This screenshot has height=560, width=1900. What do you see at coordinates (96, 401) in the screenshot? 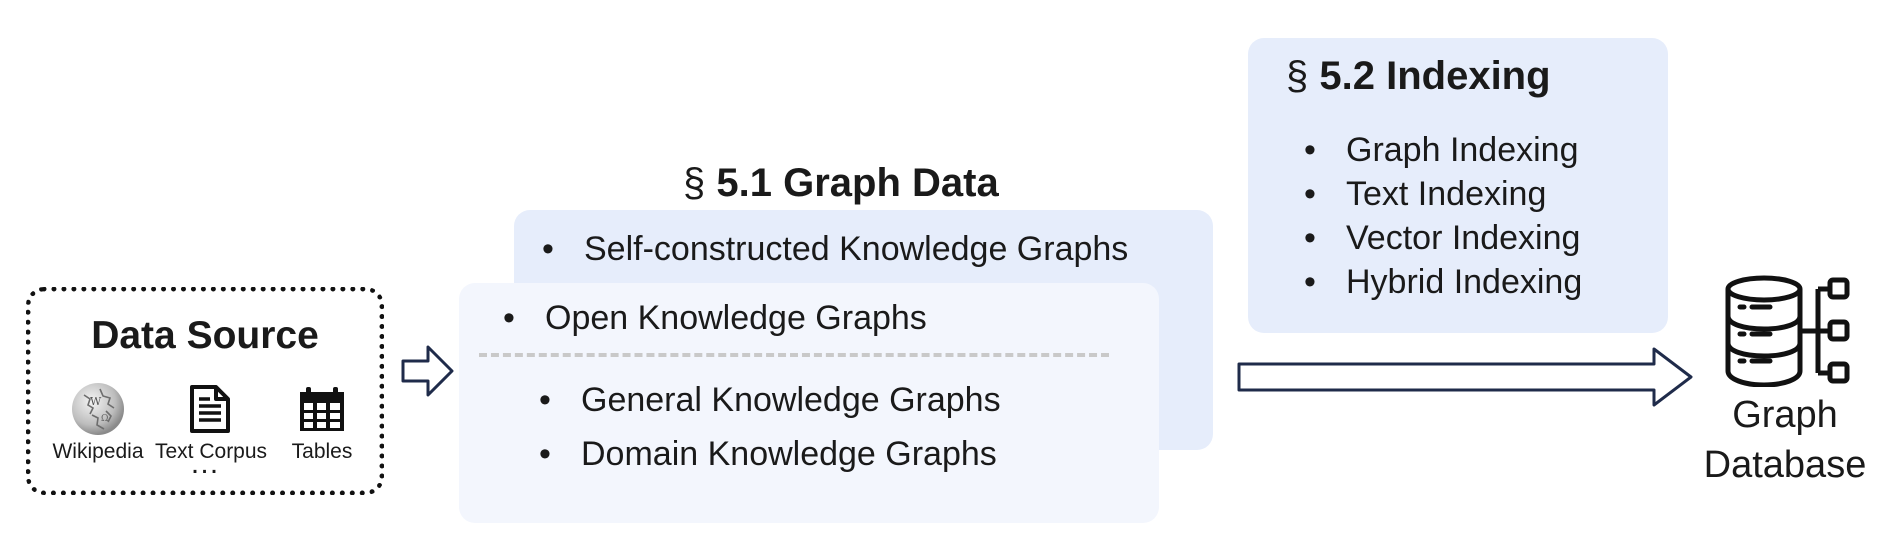
I see `svg-text: W` at bounding box center [96, 401].